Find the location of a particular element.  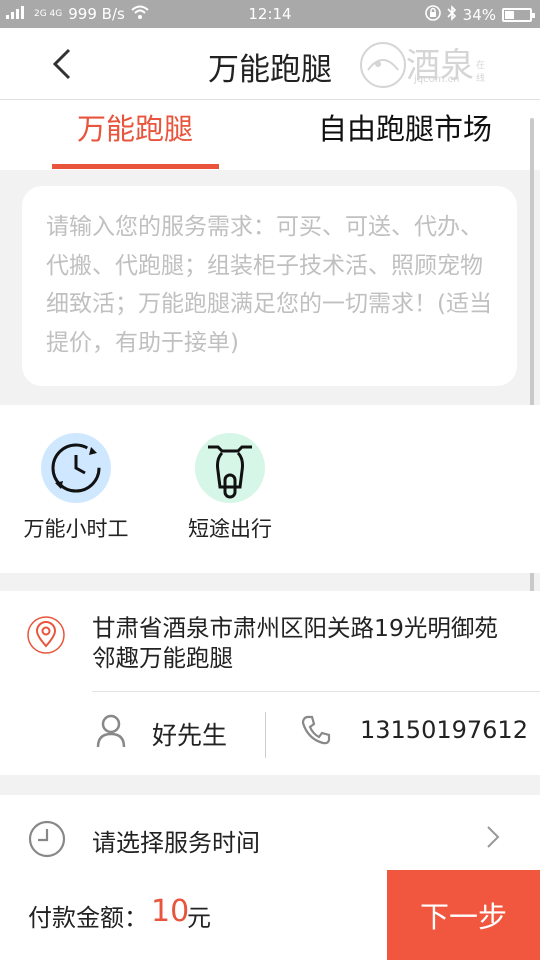

service-label: 万能小时工 is located at coordinates (76, 529).